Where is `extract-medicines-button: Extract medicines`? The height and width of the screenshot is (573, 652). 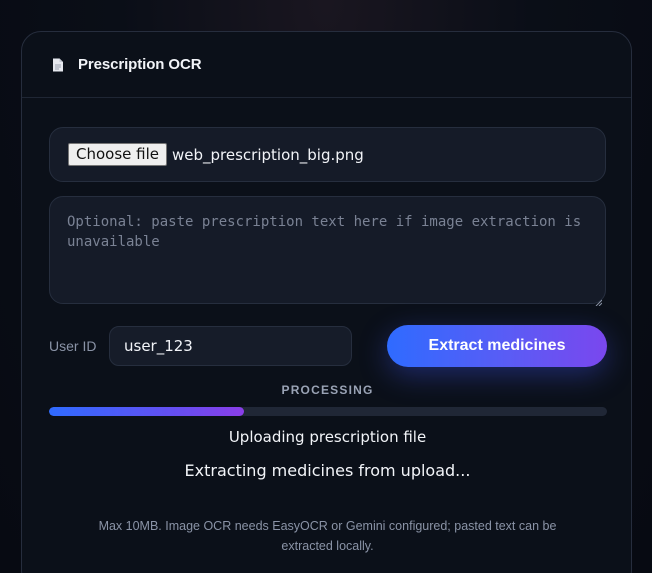 extract-medicines-button: Extract medicines is located at coordinates (497, 346).